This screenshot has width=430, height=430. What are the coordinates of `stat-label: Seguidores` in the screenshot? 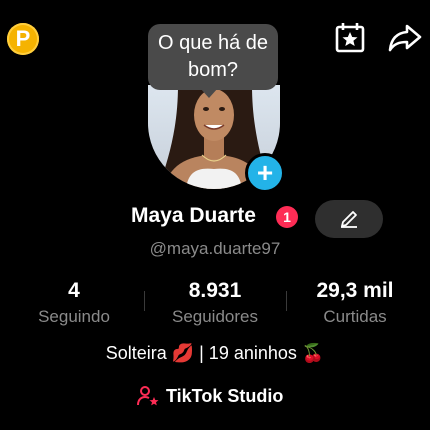 It's located at (214, 316).